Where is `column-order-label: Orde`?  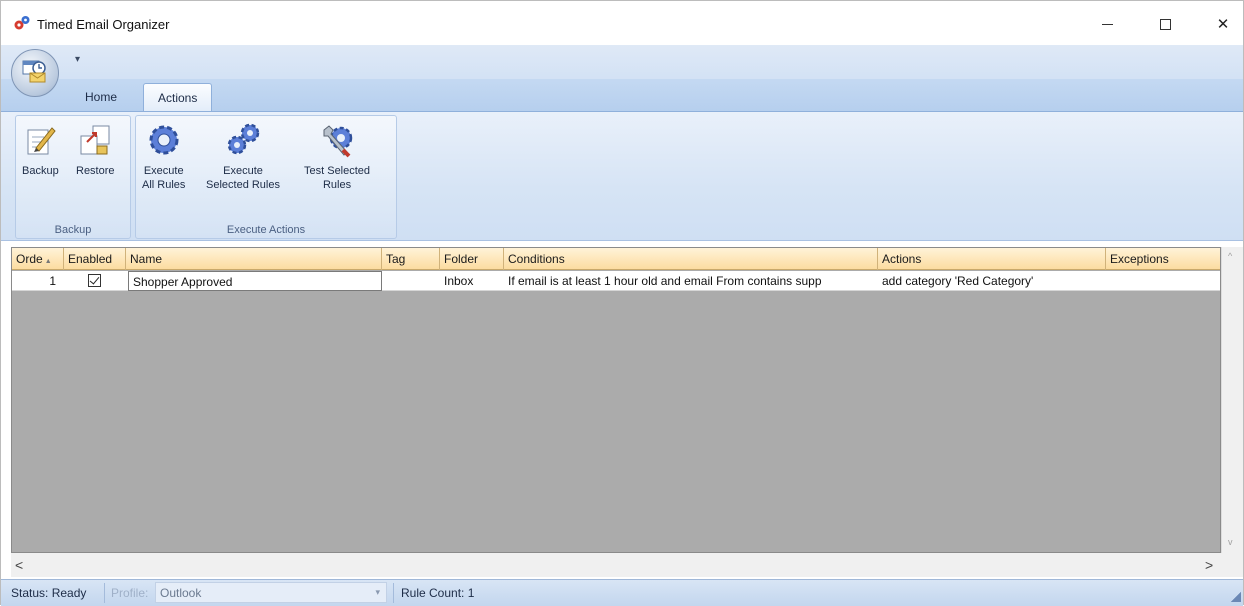
column-order-label: Orde is located at coordinates (29, 259).